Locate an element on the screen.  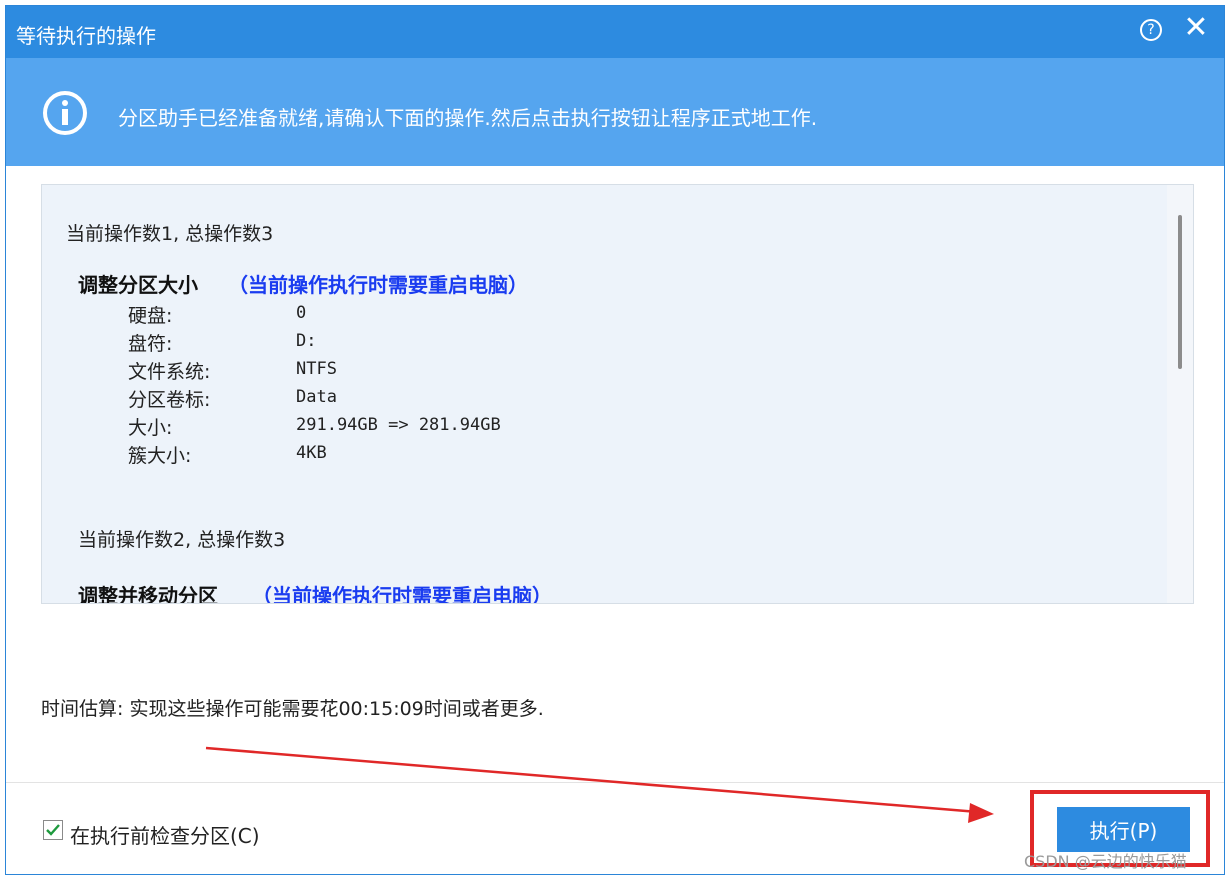
watermark: CSDN @云边的快乐猫 is located at coordinates (1105, 861).